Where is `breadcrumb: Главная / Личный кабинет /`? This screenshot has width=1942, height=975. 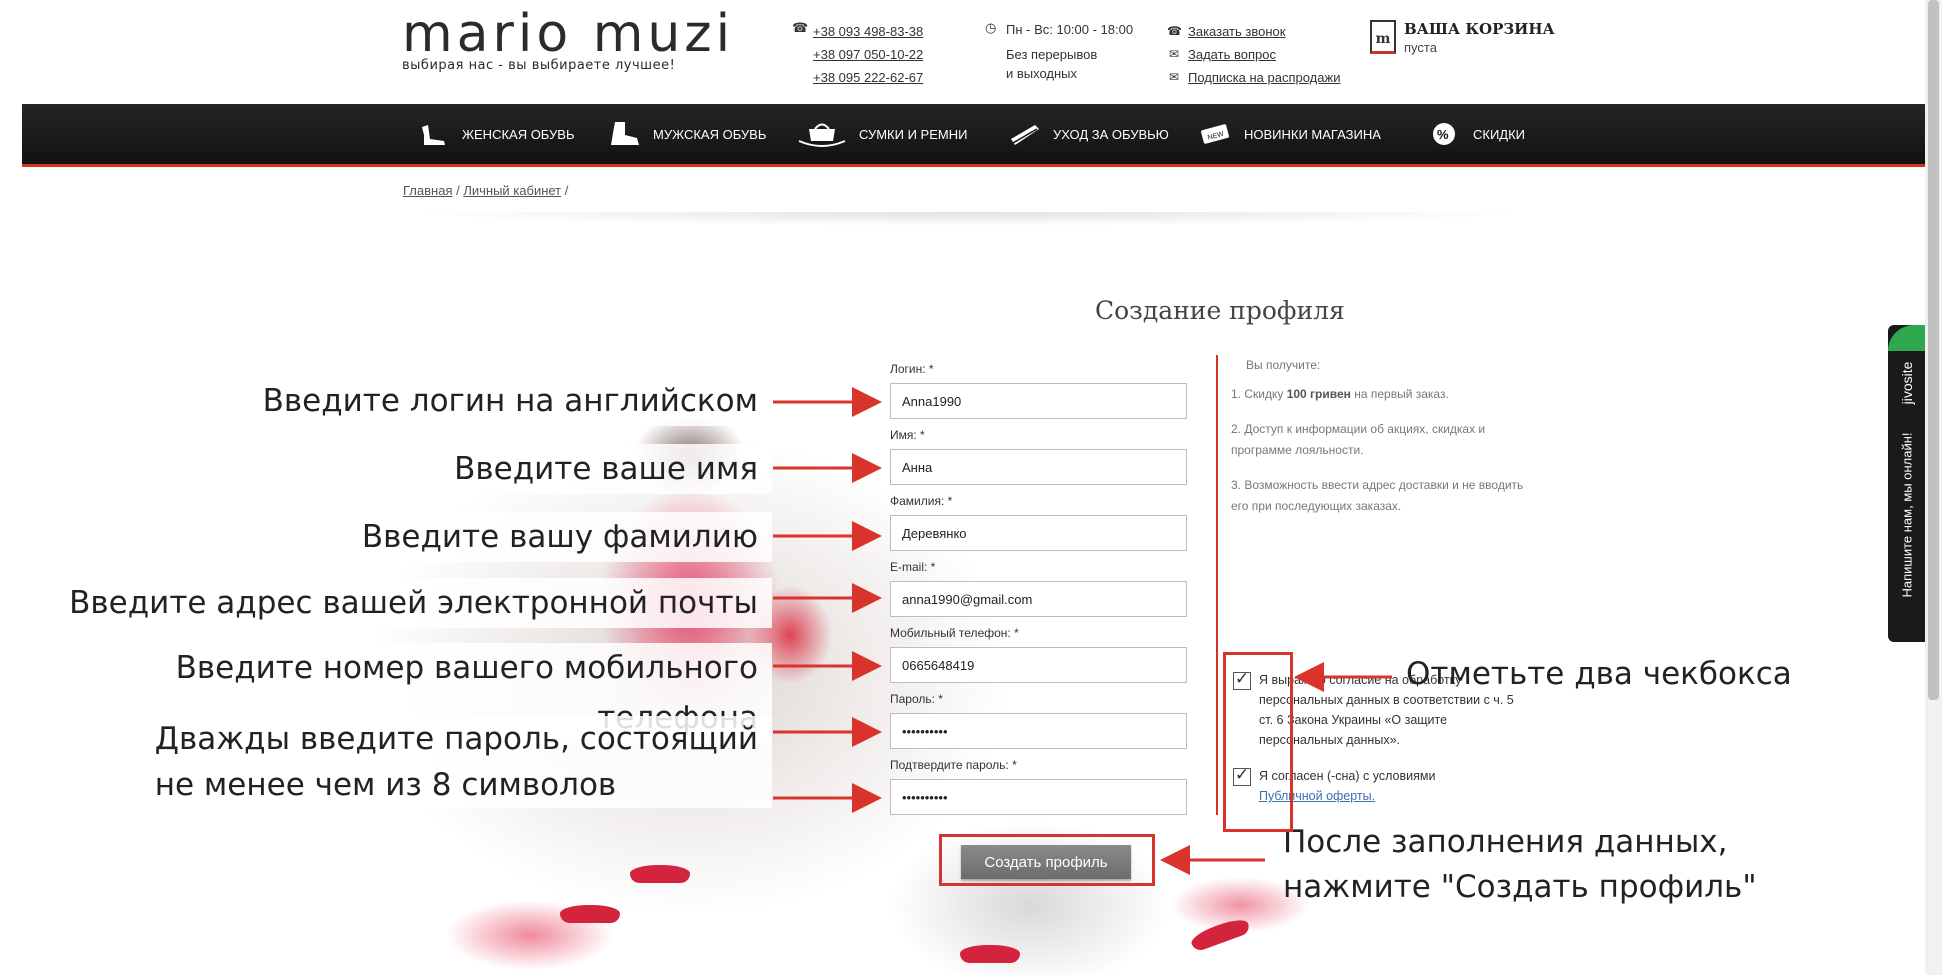
breadcrumb: Главная / Личный кабинет / is located at coordinates (485, 190).